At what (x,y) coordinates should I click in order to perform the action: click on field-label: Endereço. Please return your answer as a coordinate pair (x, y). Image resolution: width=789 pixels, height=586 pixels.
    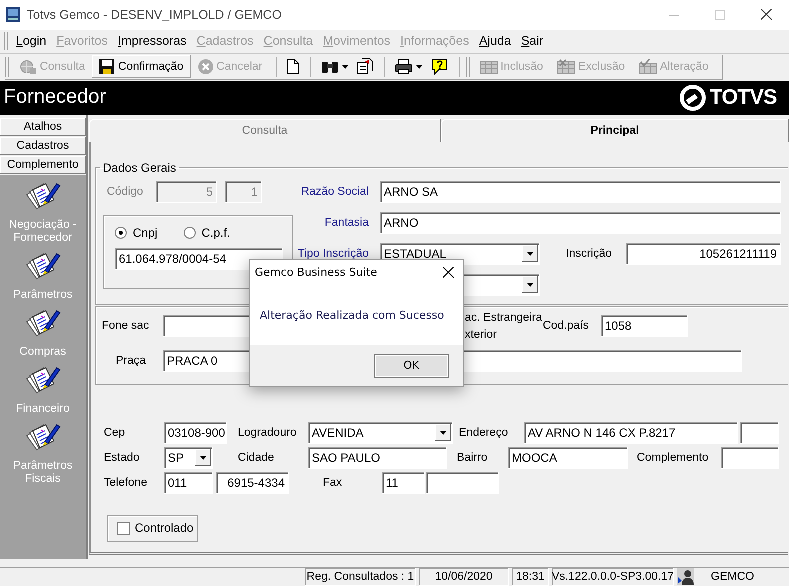
    Looking at the image, I should click on (484, 432).